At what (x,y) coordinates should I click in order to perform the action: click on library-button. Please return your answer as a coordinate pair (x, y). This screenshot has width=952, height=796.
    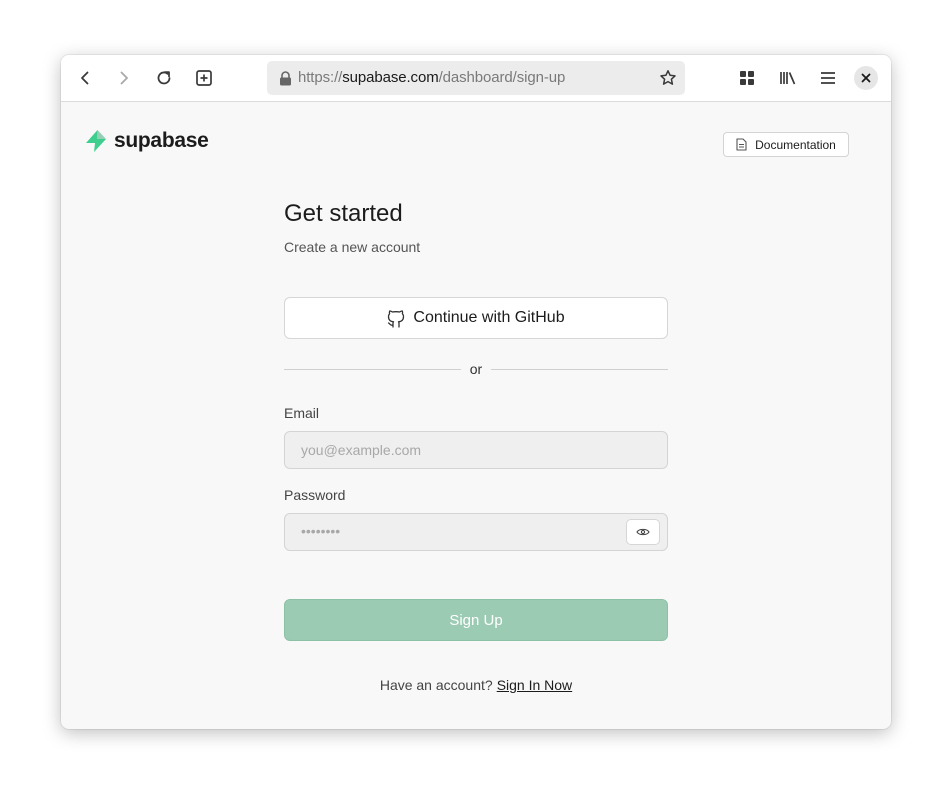
    Looking at the image, I should click on (788, 78).